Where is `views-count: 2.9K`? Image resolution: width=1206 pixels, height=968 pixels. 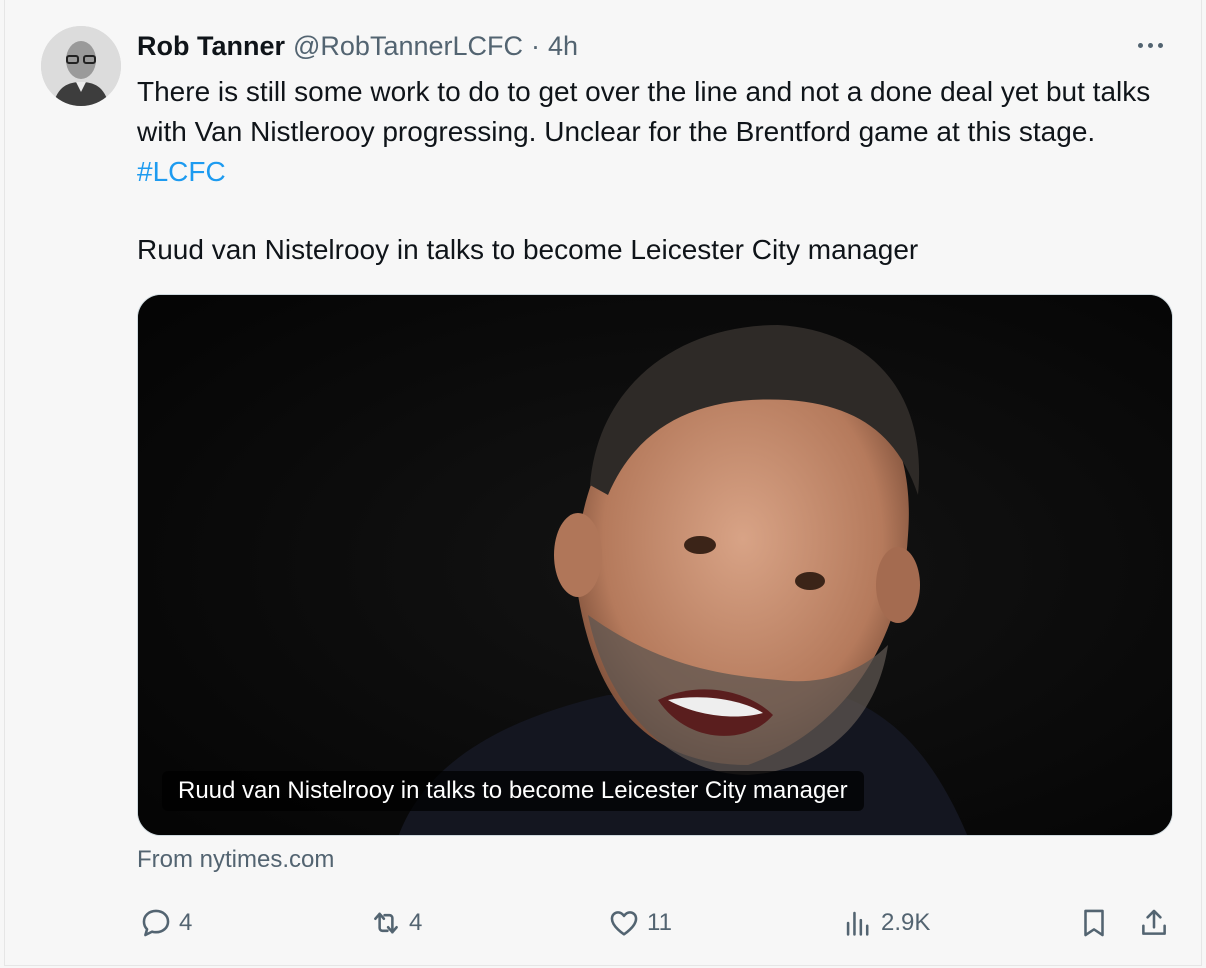
views-count: 2.9K is located at coordinates (906, 922).